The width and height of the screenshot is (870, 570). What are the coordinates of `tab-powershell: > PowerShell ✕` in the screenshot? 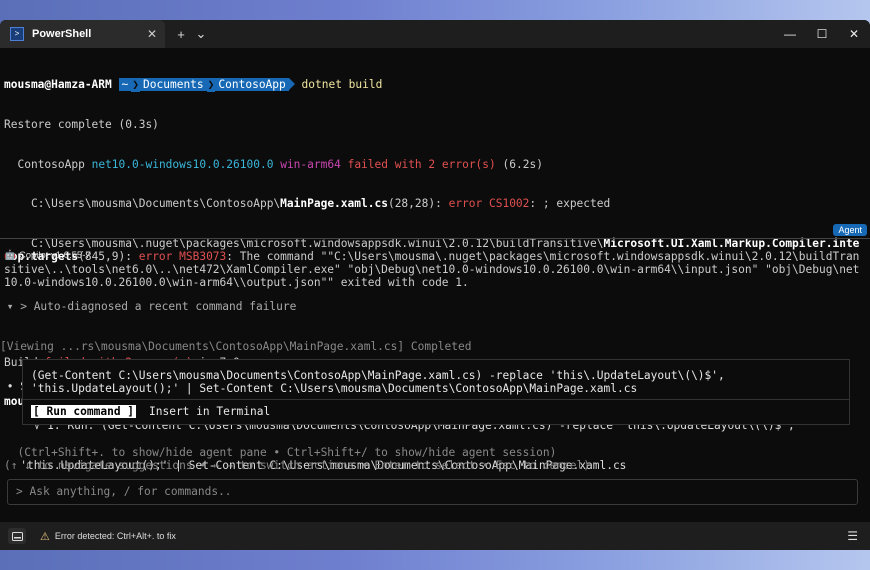 It's located at (82, 34).